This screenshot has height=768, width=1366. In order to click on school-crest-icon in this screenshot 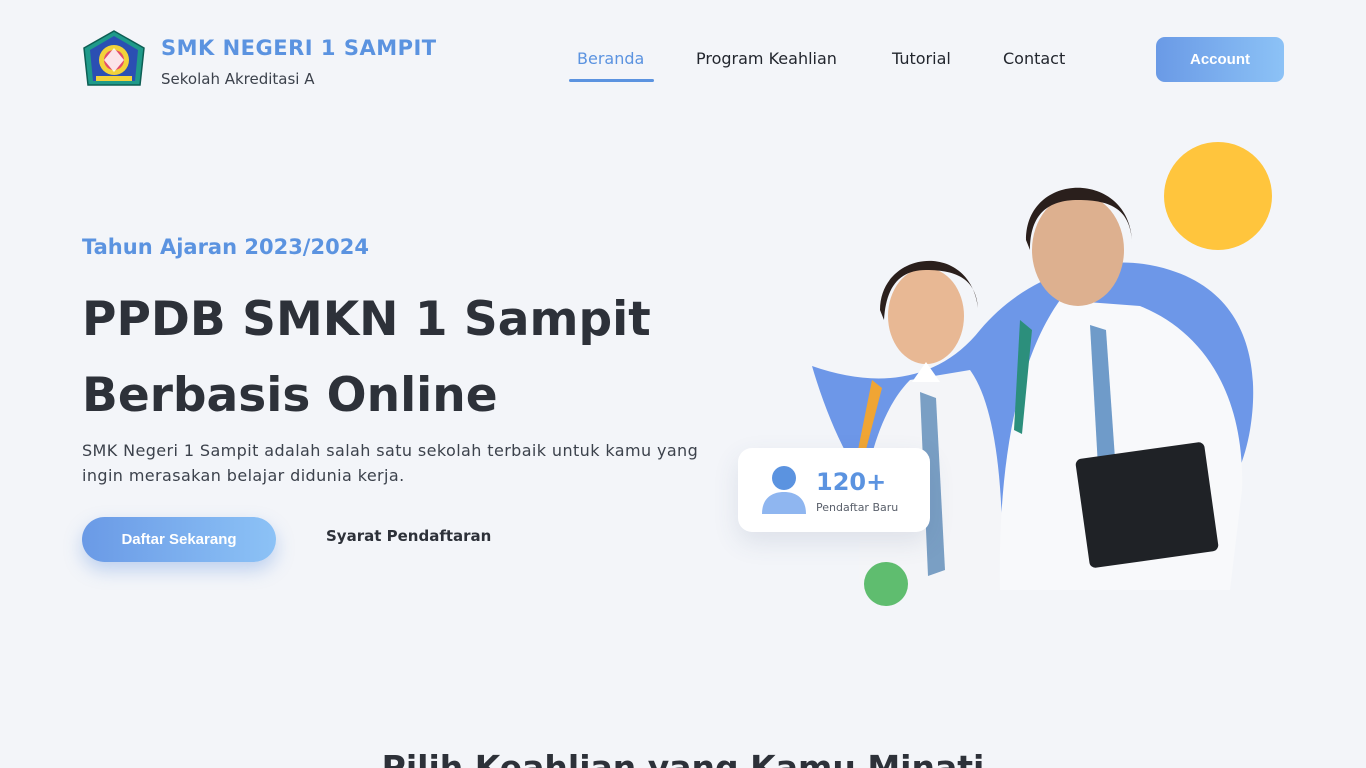, I will do `click(114, 60)`.